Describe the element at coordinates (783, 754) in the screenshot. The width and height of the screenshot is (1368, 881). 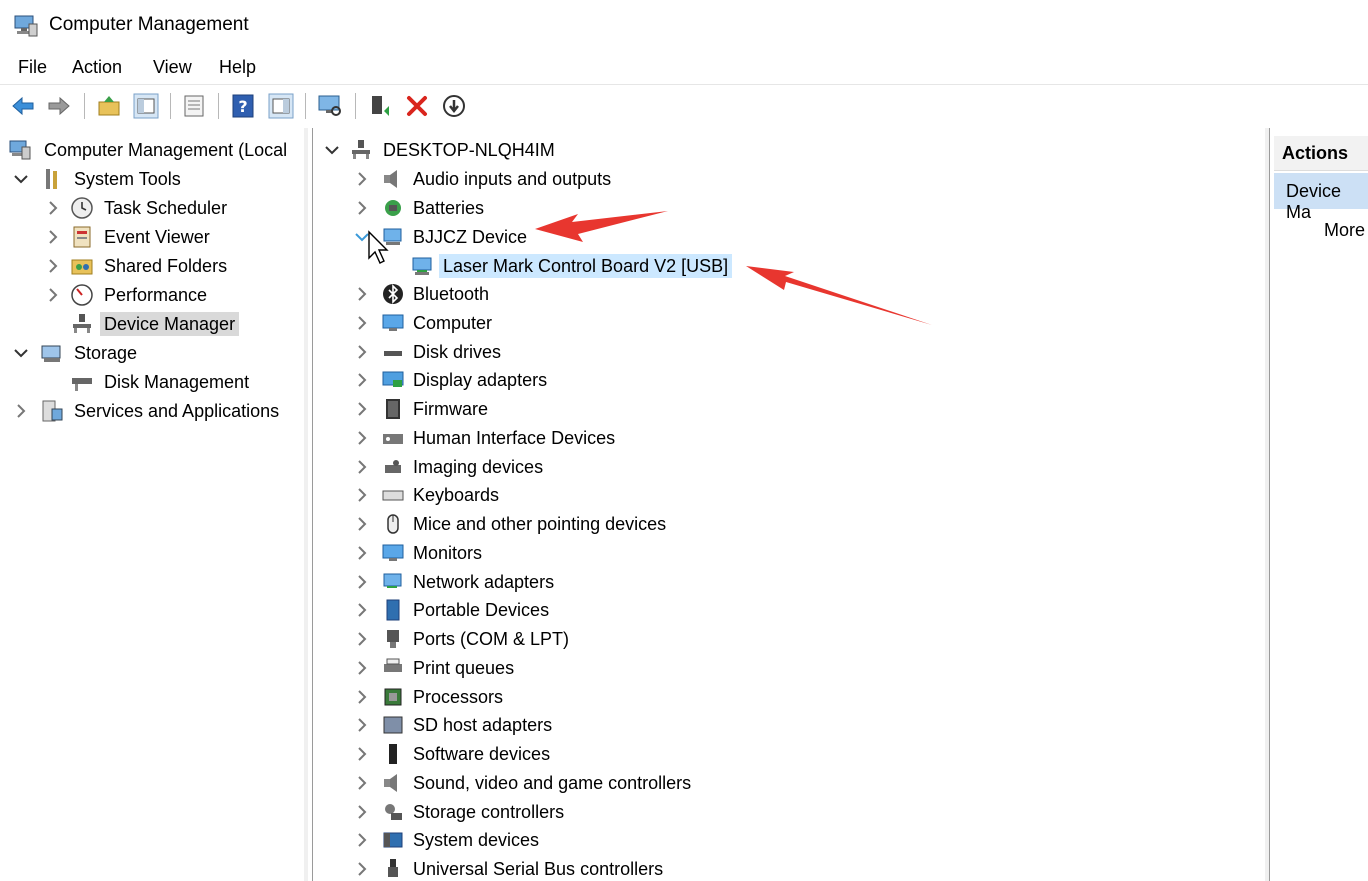
I see `device-category-row: Software devices` at that location.